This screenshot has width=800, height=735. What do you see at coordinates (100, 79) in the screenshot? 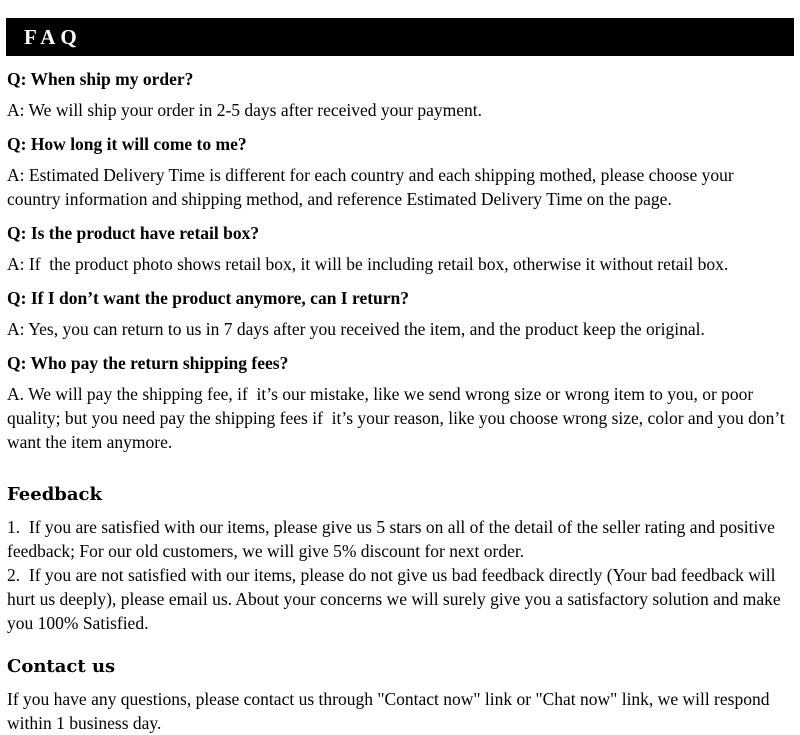
I see `faq-question: Q: When ship my order?` at bounding box center [100, 79].